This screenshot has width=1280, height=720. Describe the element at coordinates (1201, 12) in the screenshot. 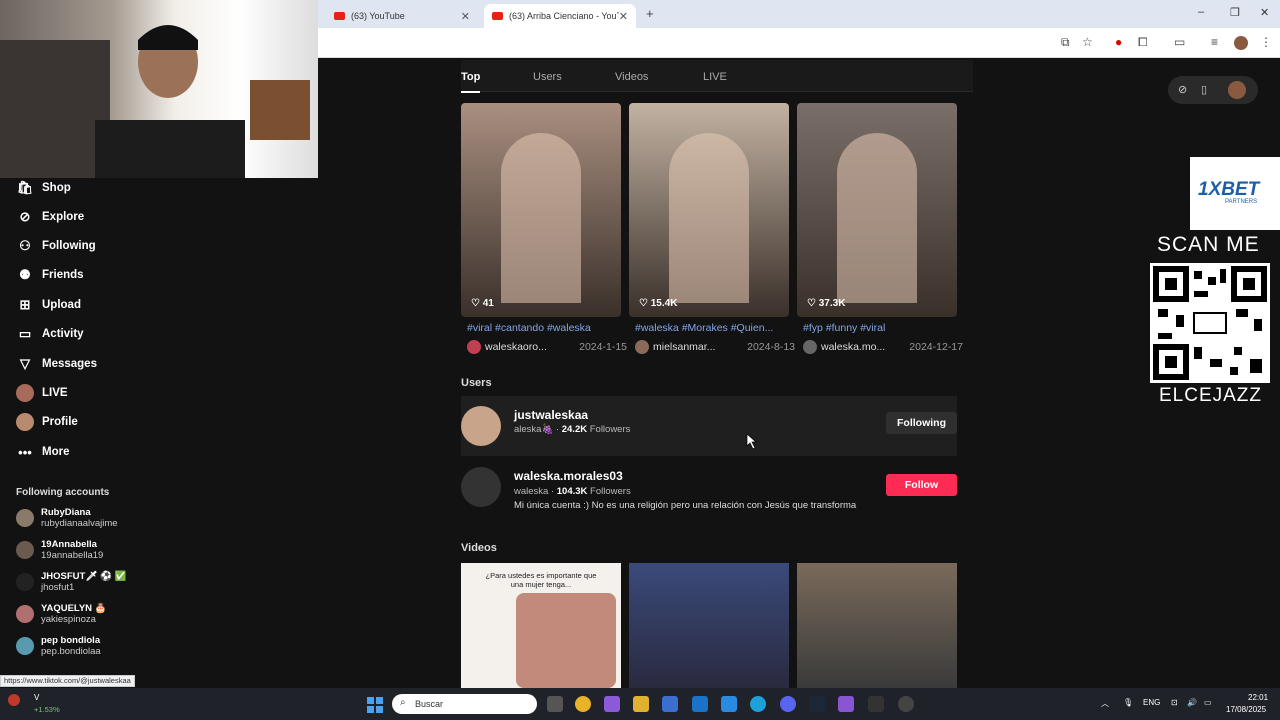

I see `minimize-button: –` at that location.